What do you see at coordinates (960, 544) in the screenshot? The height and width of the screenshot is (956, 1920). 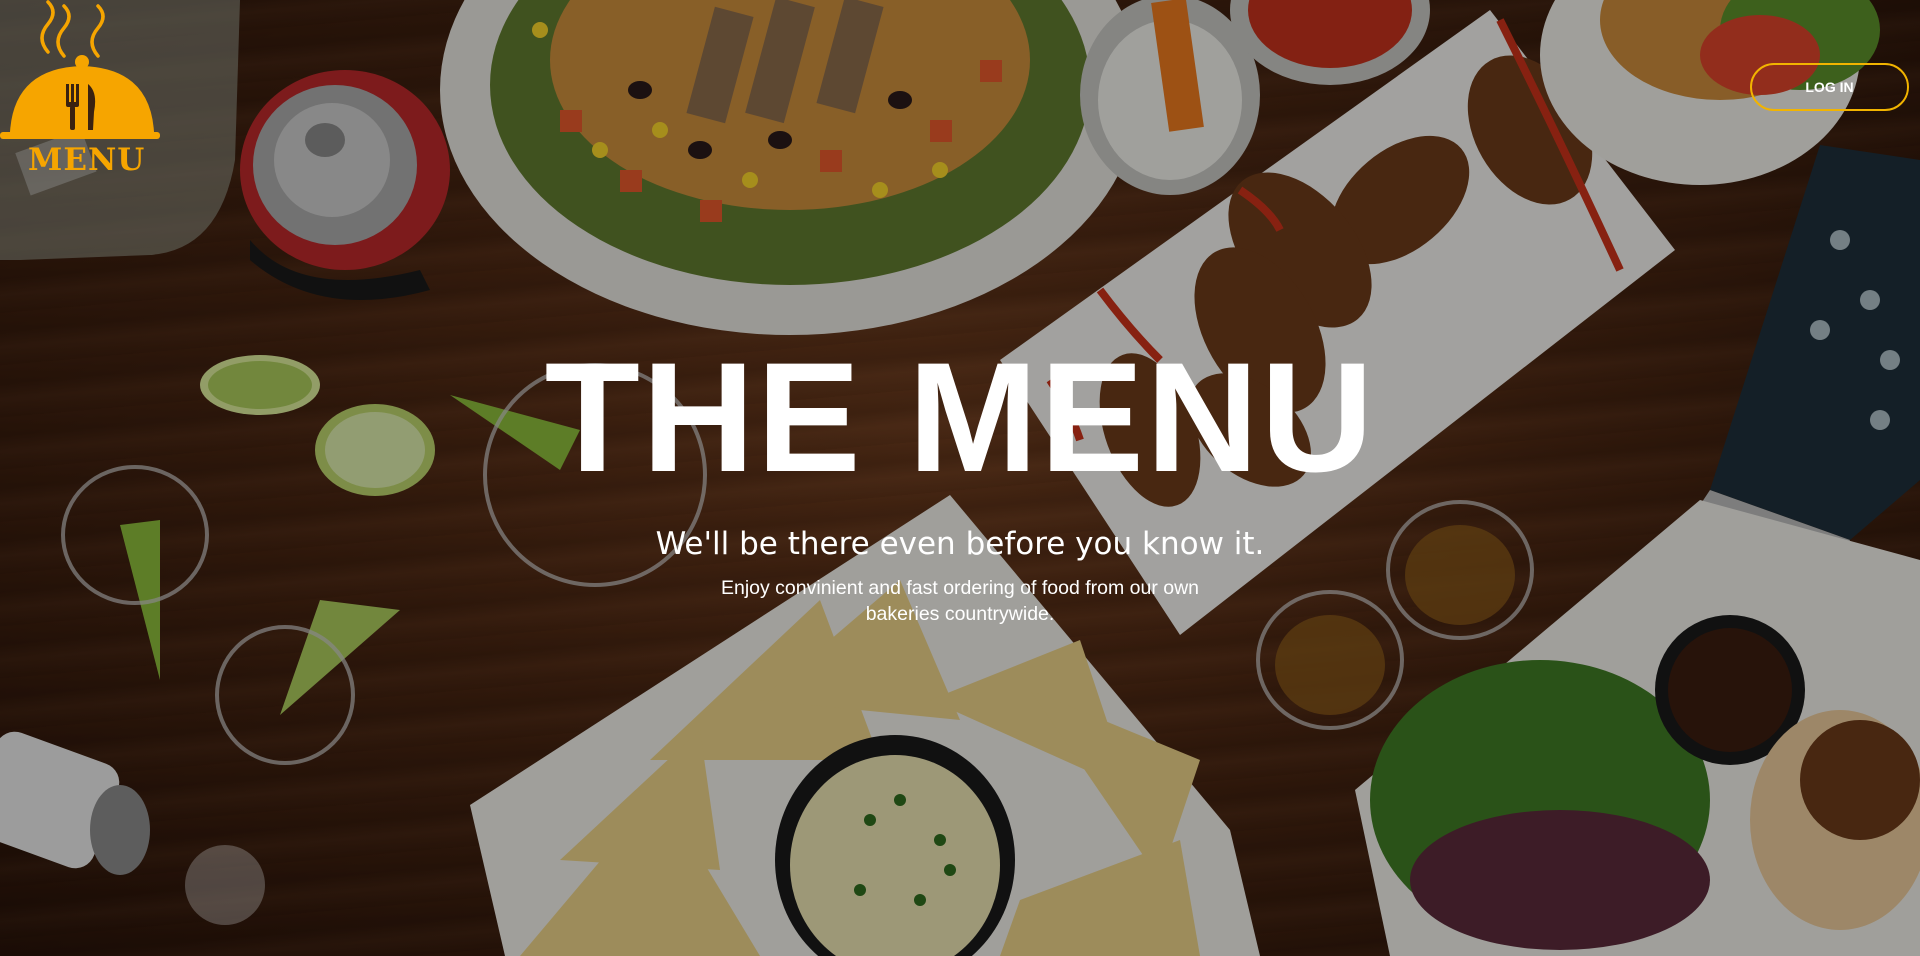 I see `hero-tagline: We'll be there even before you know it.` at bounding box center [960, 544].